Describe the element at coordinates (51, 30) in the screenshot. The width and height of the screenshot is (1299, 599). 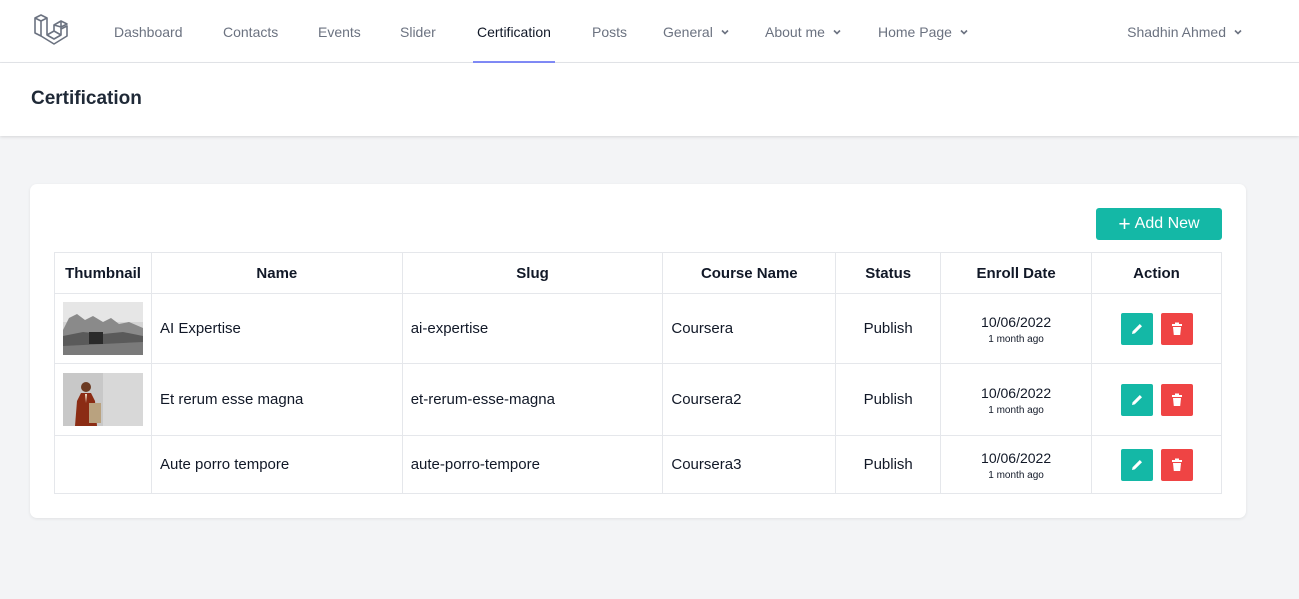
I see `laravel-logo-icon` at that location.